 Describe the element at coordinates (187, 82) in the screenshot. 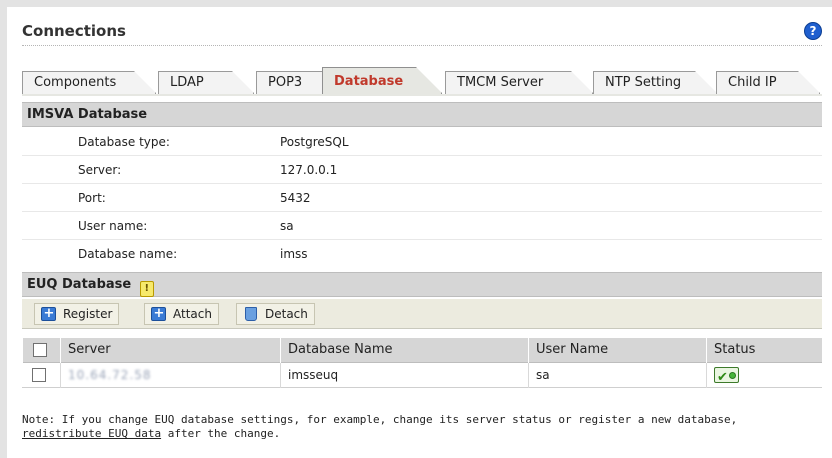

I see `tab-label: LDAP` at that location.